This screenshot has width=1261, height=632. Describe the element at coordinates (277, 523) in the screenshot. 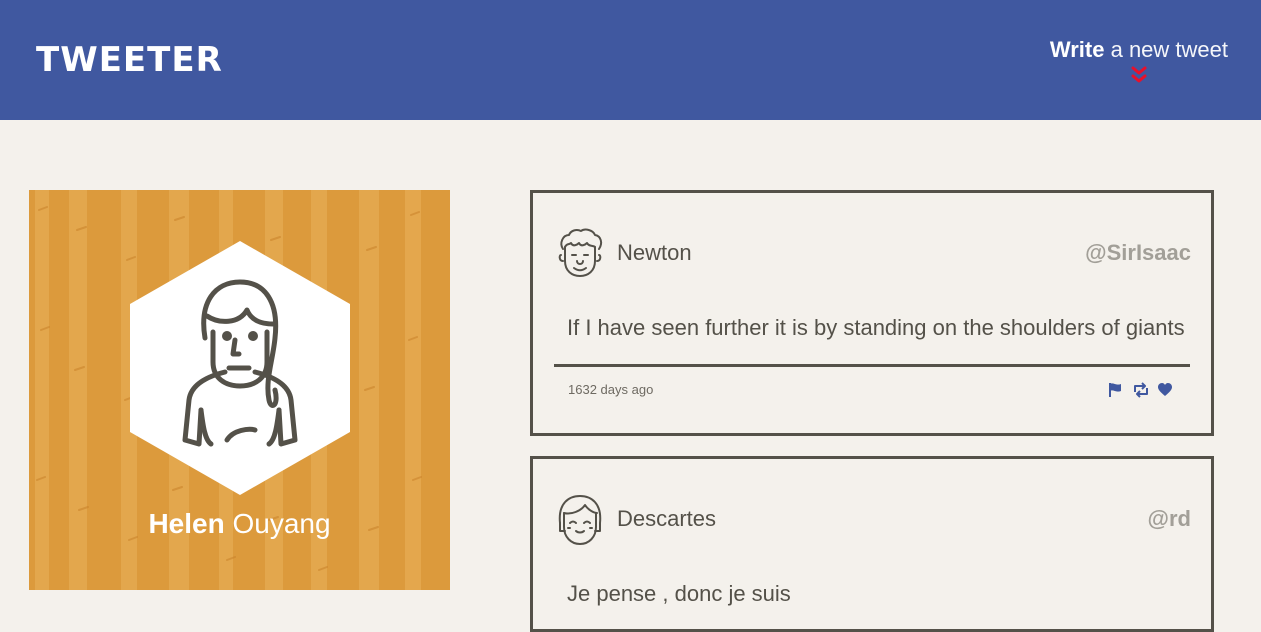

I see `profile-last-name: Ouyang` at that location.